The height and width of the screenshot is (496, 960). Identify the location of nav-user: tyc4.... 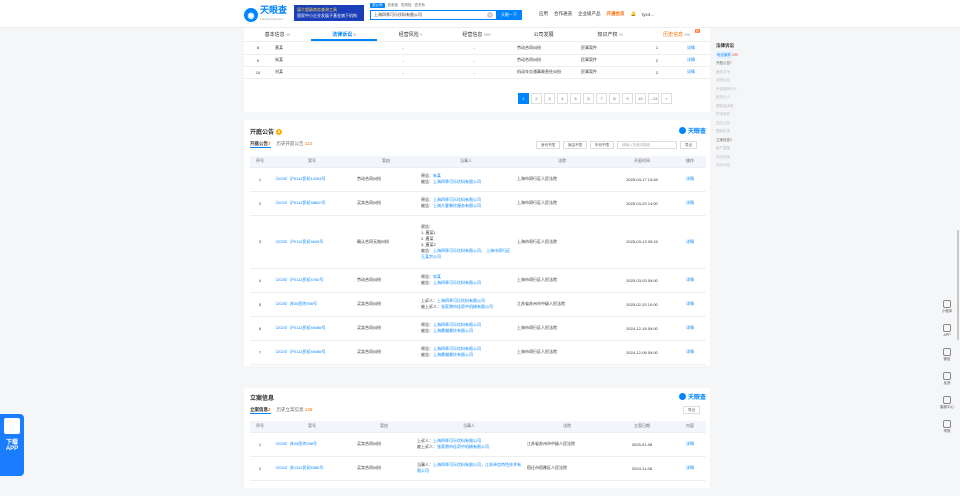
(648, 14).